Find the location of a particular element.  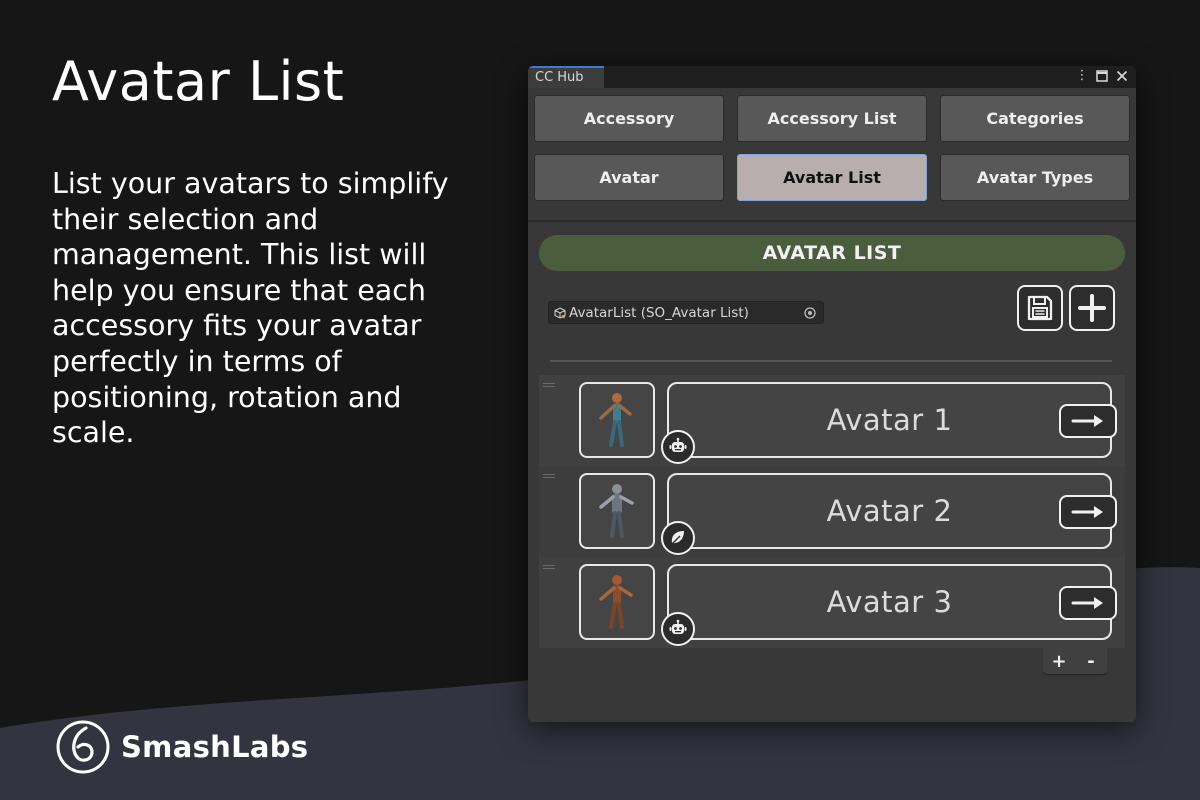

list-footer: + - is located at coordinates (1075, 661).